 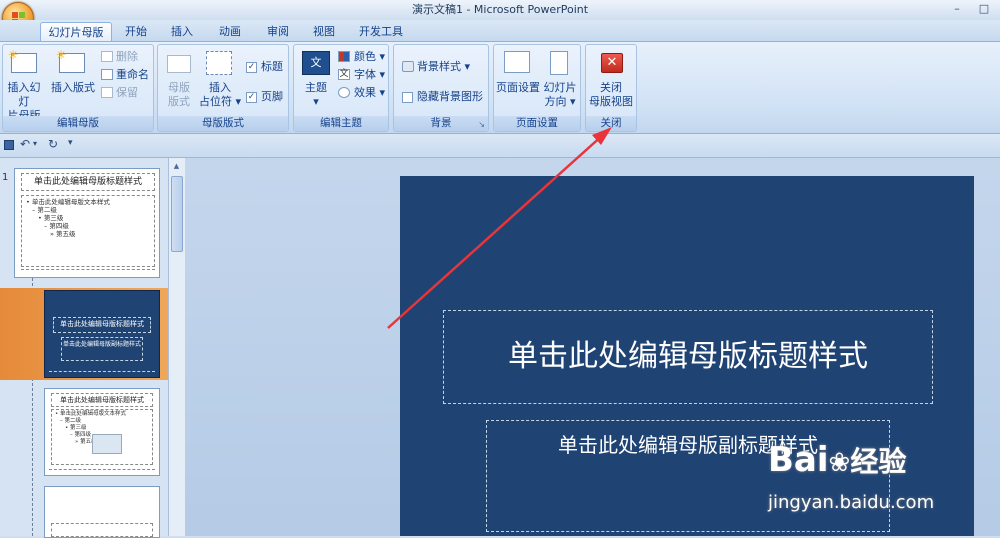 I want to click on annotation-arrow-line, so click(x=496, y=231).